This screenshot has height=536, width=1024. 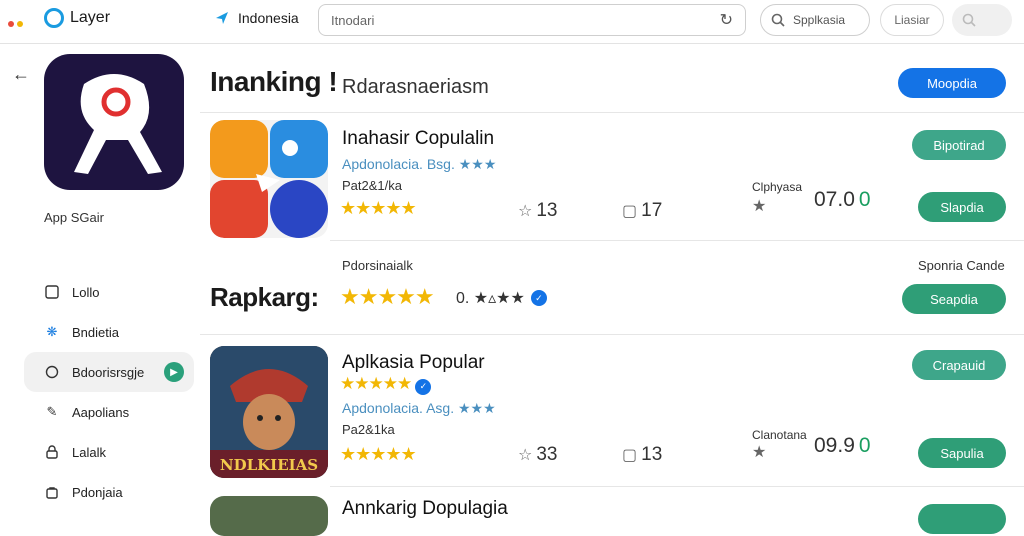 I want to click on section-stars: ★★★★★, so click(x=387, y=296).